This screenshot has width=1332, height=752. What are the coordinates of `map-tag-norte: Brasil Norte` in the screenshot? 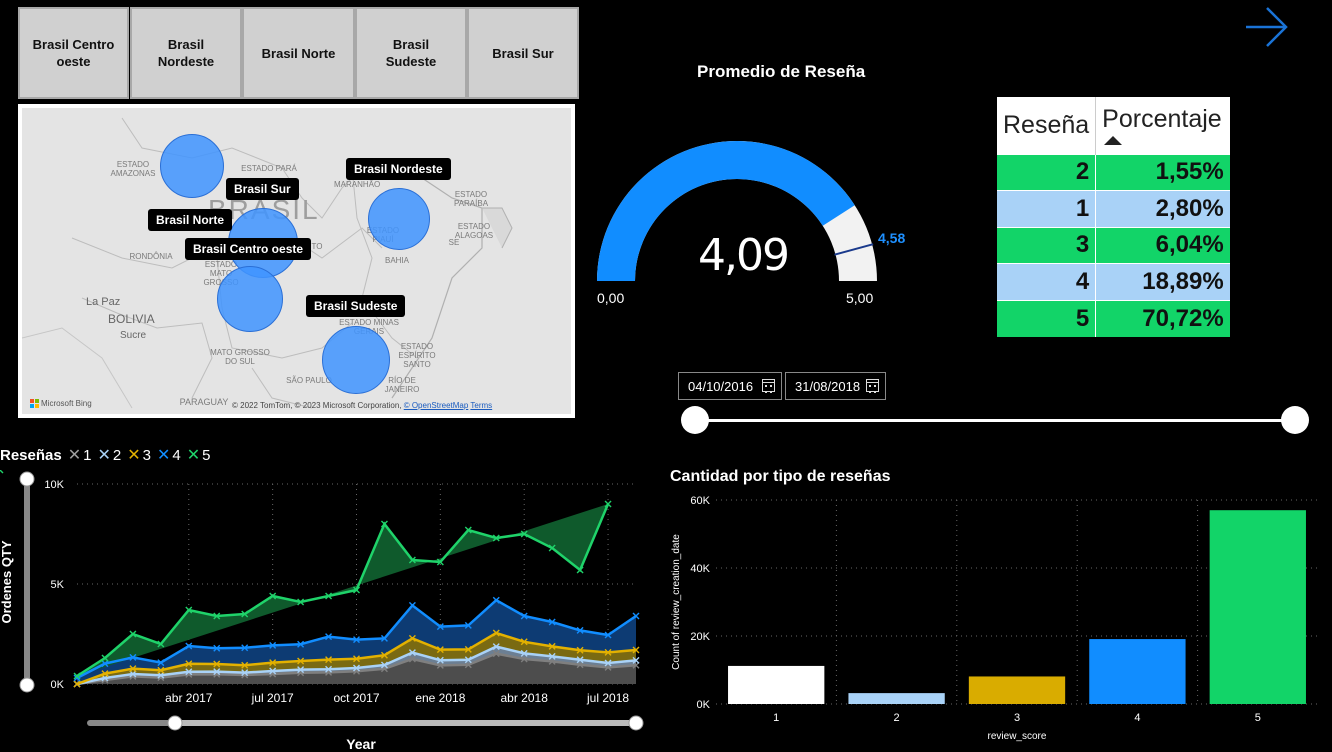 It's located at (190, 220).